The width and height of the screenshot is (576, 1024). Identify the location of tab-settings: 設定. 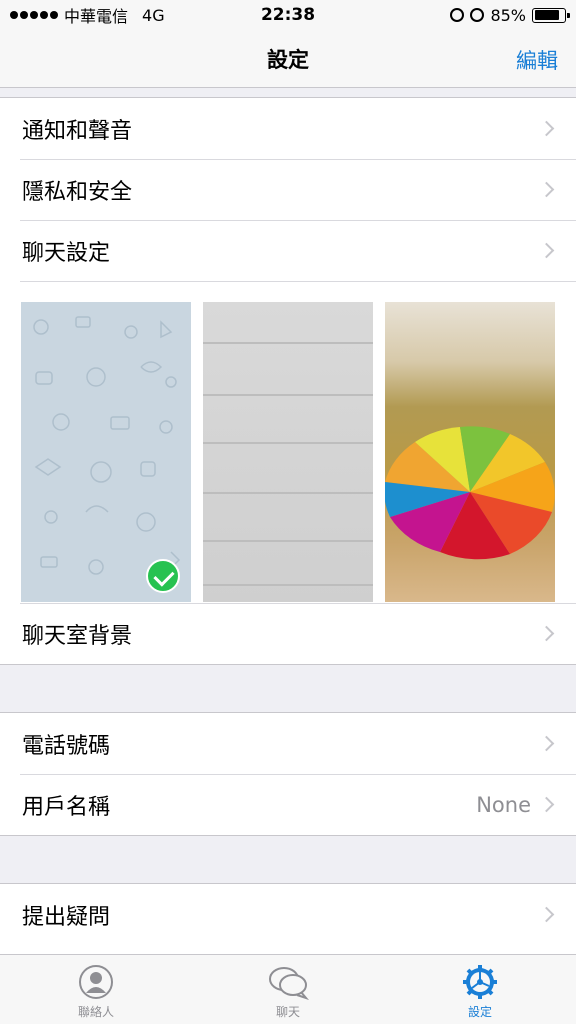
(480, 989).